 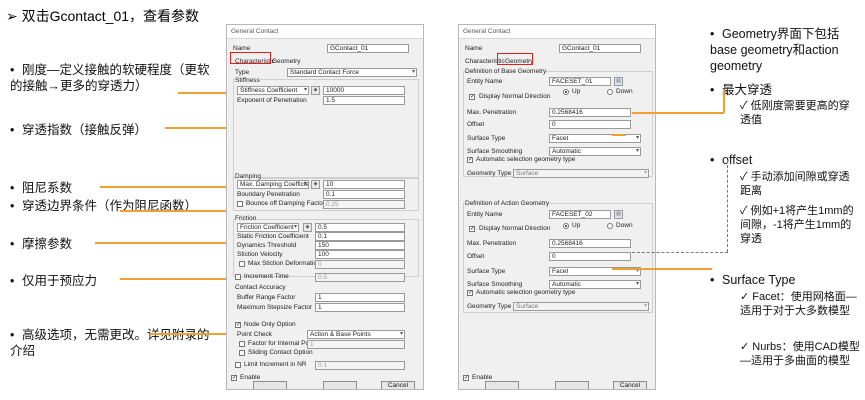 I want to click on base-surface-smoothing-select: Automatic, so click(x=595, y=151).